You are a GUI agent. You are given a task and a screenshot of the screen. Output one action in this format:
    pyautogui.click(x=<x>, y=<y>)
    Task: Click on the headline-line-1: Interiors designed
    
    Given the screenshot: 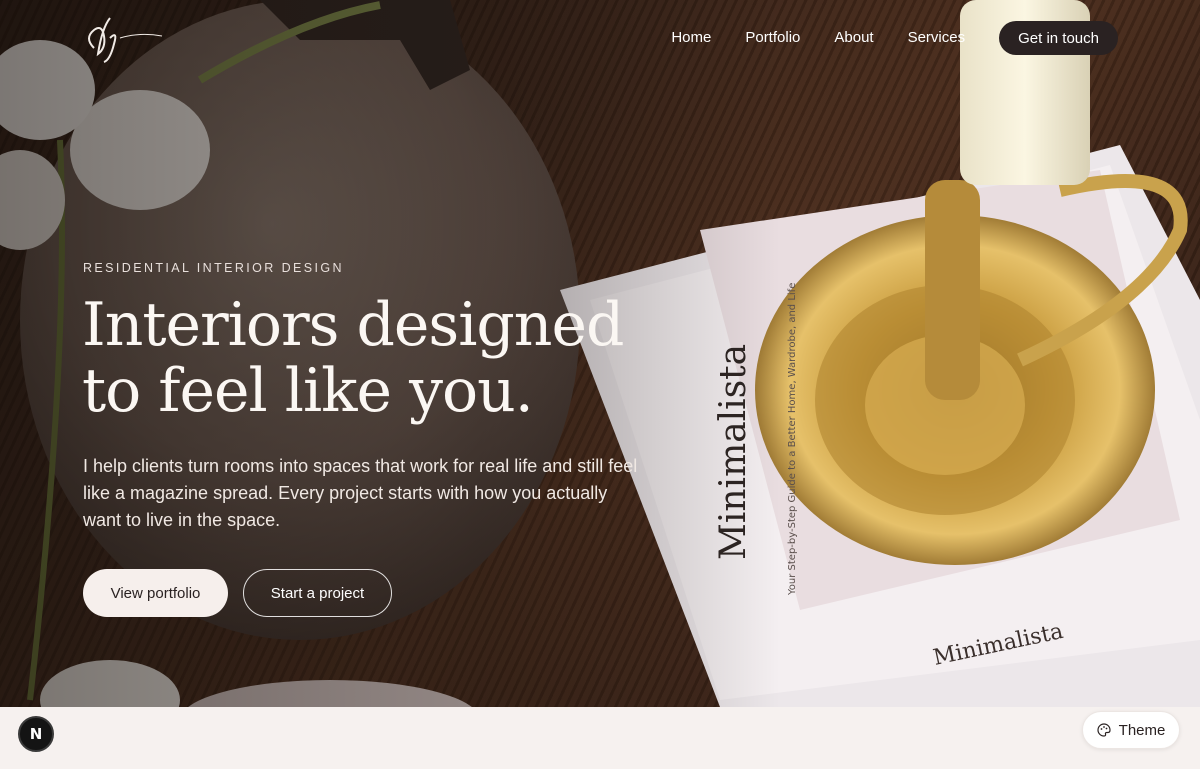 What is the action you would take?
    pyautogui.click(x=353, y=325)
    